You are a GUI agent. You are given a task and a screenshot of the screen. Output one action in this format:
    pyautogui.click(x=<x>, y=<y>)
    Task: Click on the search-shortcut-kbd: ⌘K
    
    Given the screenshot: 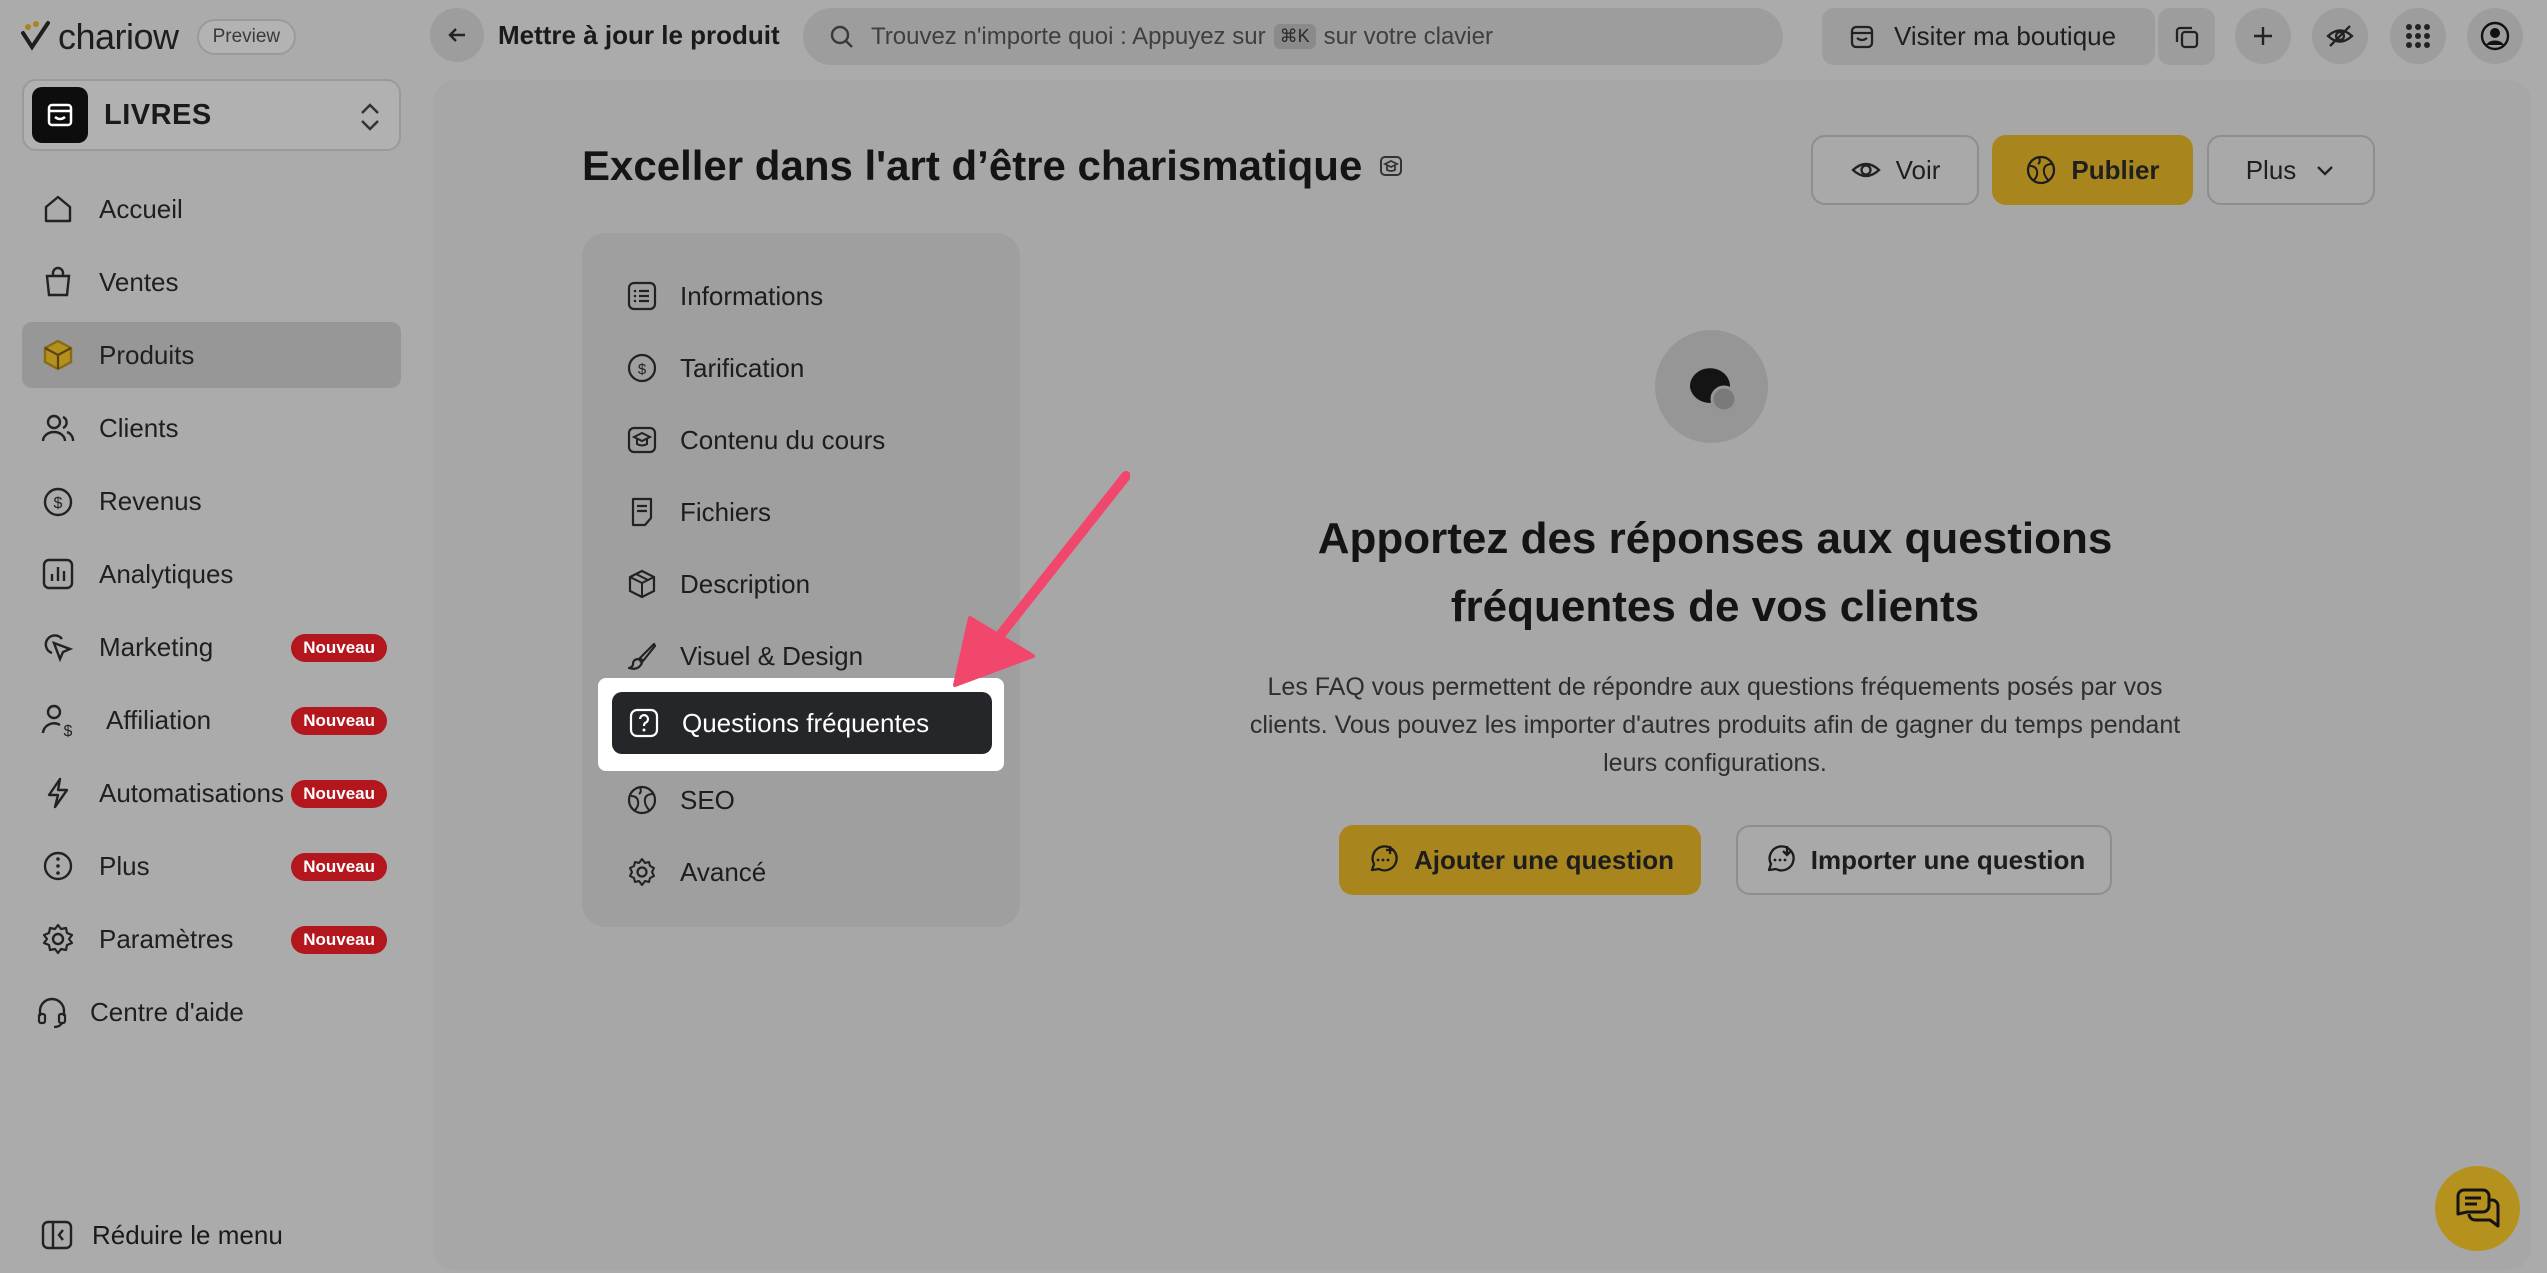 What is the action you would take?
    pyautogui.click(x=1294, y=36)
    